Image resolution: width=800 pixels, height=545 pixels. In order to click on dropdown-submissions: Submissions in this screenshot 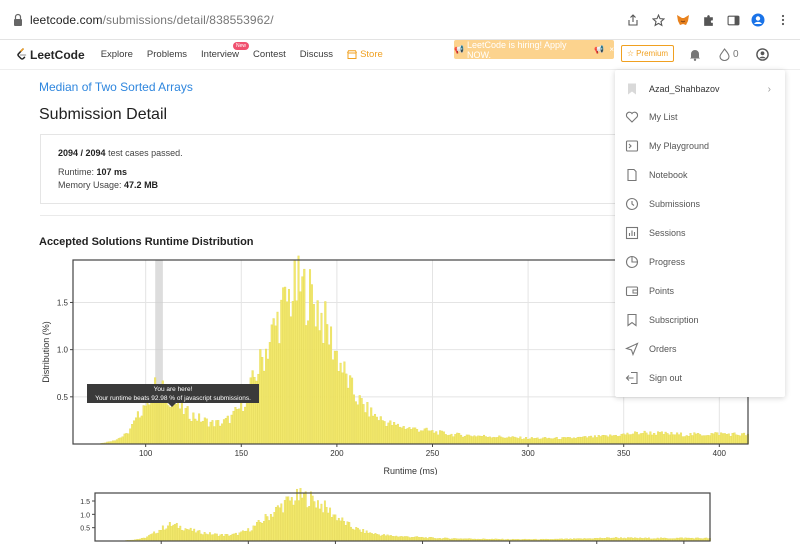, I will do `click(700, 204)`.